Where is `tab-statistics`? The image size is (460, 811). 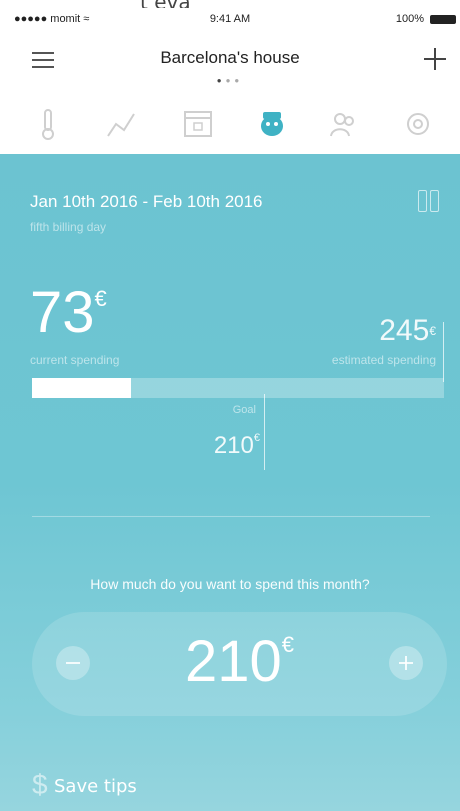
tab-statistics is located at coordinates (122, 124).